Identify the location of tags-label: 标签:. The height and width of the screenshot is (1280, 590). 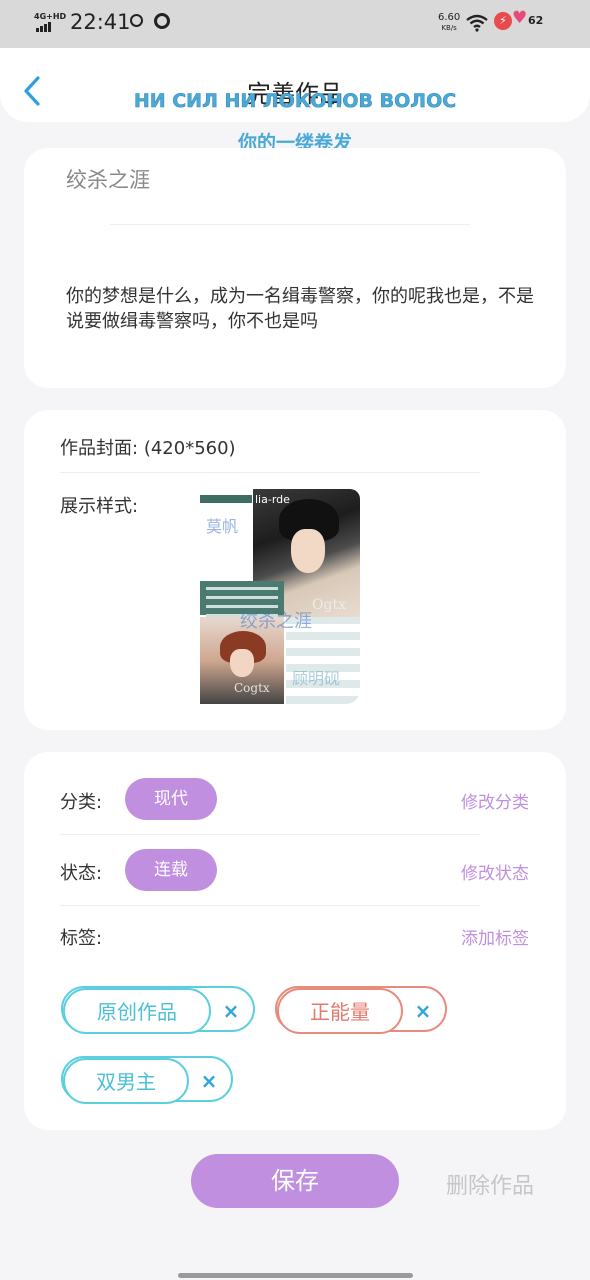
(81, 938).